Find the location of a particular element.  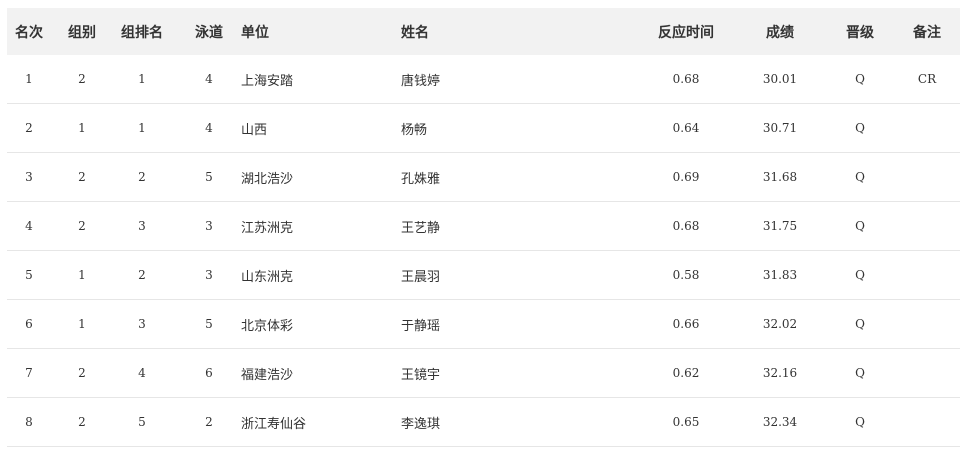

cell-athlete-name: 杨畅 is located at coordinates (414, 130).